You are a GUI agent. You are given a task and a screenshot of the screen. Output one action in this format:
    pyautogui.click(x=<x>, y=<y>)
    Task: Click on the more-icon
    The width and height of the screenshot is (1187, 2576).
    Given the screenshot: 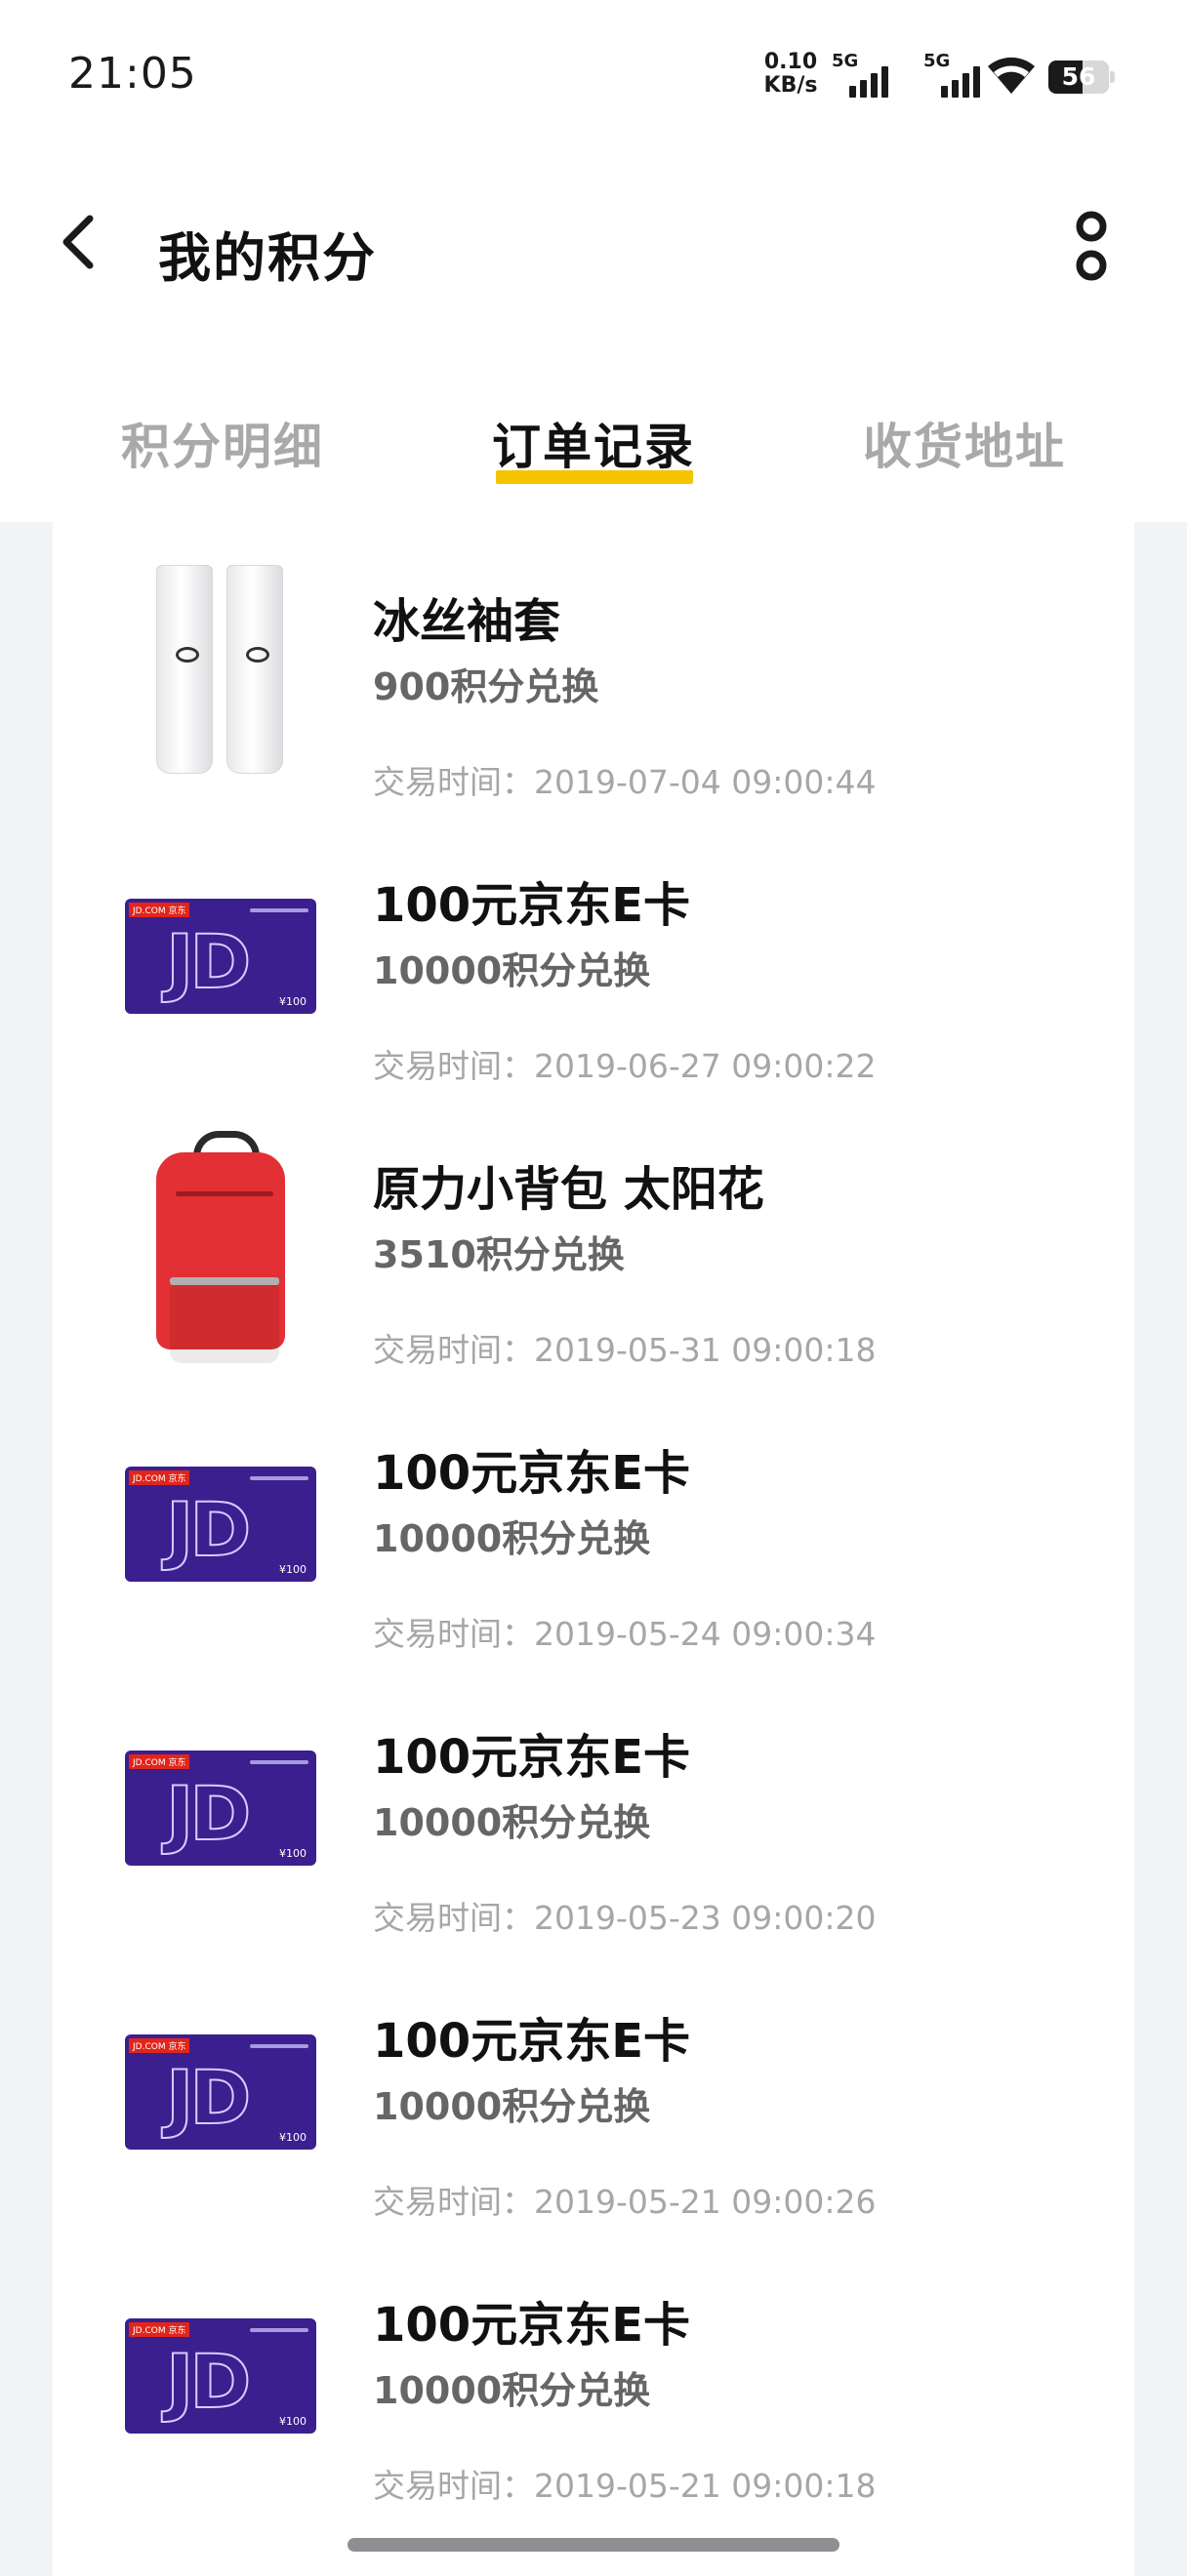 What is the action you would take?
    pyautogui.click(x=1091, y=248)
    